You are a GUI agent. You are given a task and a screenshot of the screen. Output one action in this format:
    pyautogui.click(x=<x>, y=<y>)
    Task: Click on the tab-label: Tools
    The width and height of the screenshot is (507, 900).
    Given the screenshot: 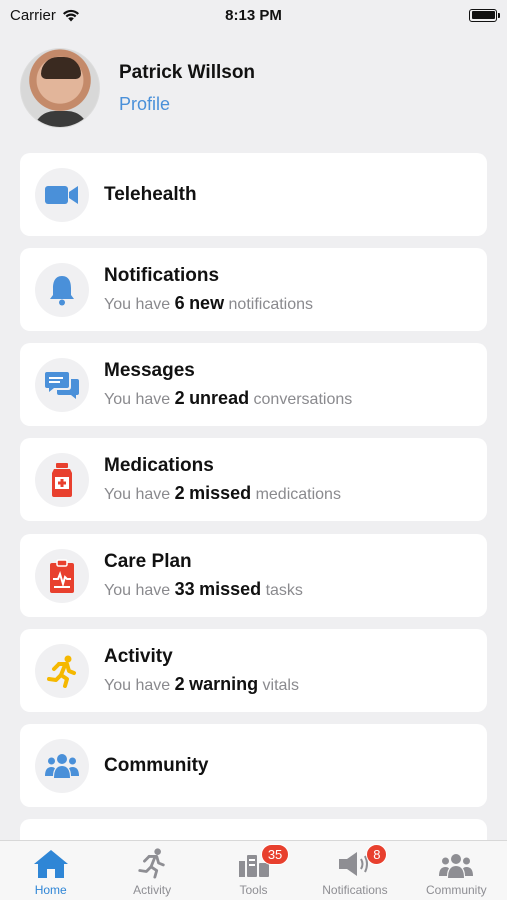 What is the action you would take?
    pyautogui.click(x=253, y=890)
    